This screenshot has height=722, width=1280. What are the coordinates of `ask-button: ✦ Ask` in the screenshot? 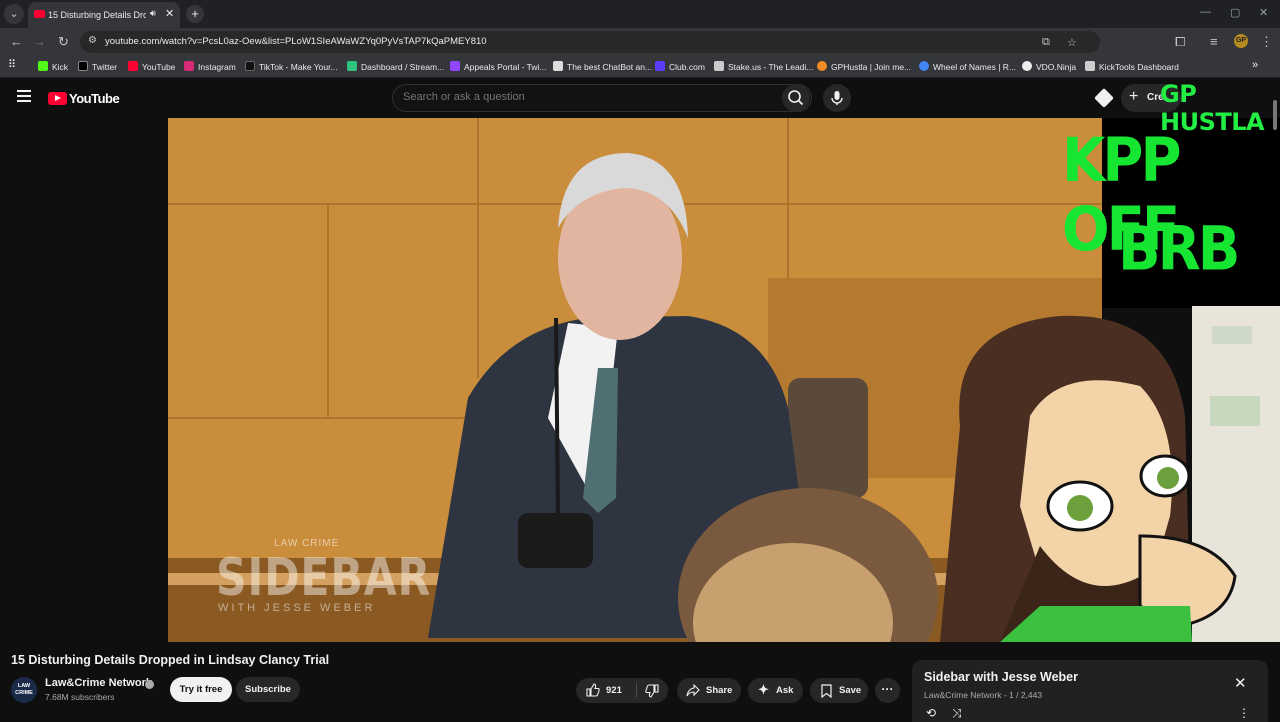 It's located at (775, 690).